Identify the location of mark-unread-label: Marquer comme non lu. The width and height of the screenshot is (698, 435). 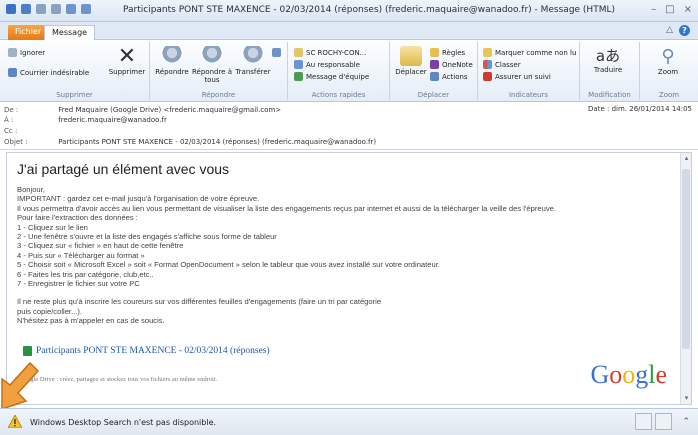
(536, 52).